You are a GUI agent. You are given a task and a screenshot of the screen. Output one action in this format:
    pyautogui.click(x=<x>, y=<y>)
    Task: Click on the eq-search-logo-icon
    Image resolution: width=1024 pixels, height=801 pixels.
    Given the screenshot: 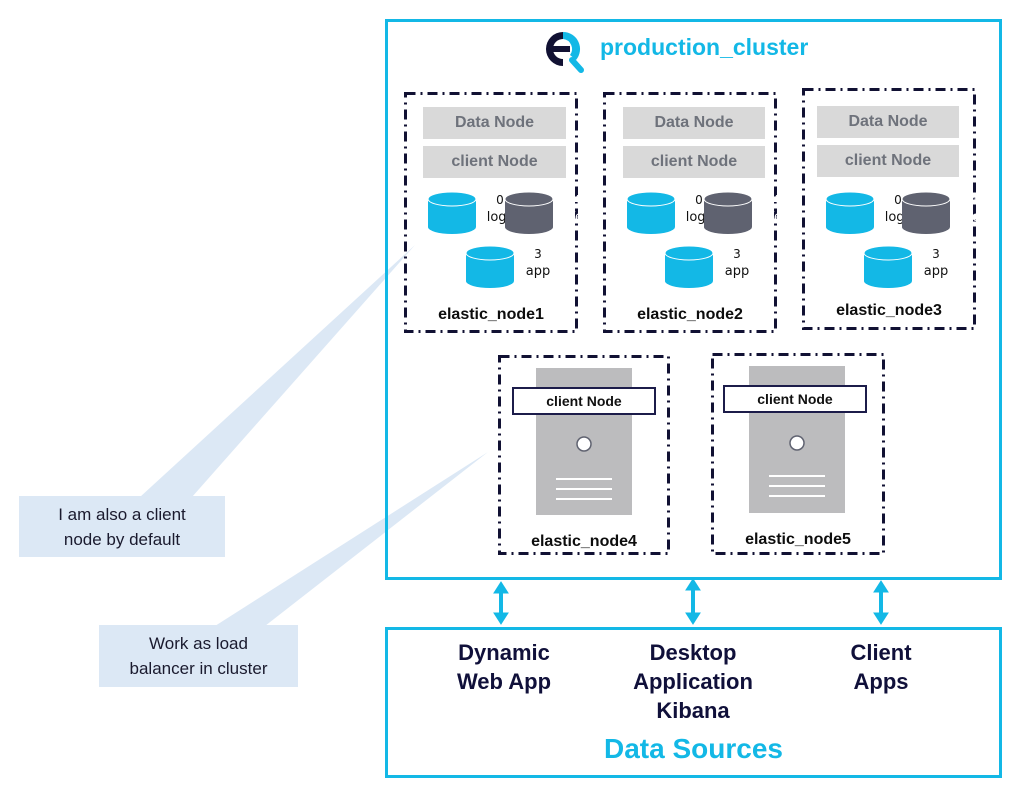 What is the action you would take?
    pyautogui.click(x=564, y=52)
    